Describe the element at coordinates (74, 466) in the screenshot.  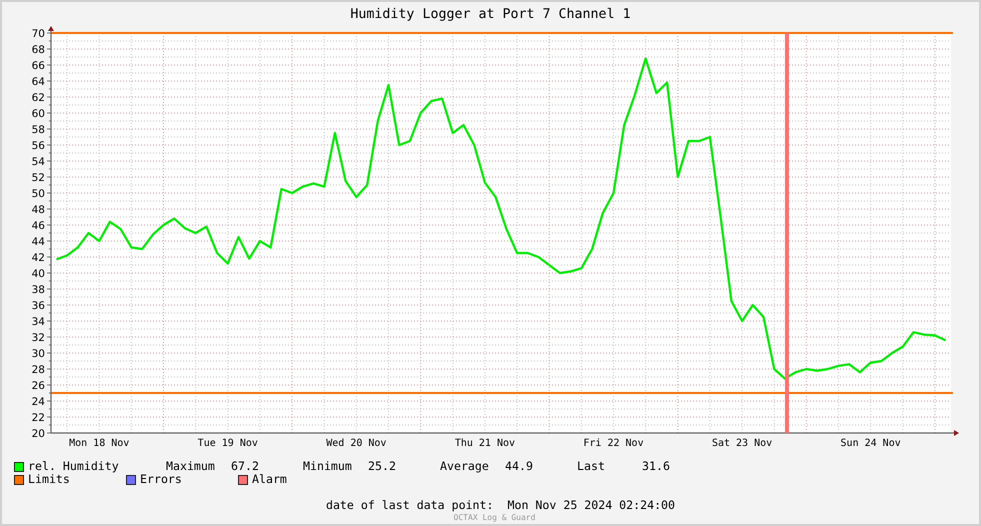
I see `legend-label: rel. Humidity` at that location.